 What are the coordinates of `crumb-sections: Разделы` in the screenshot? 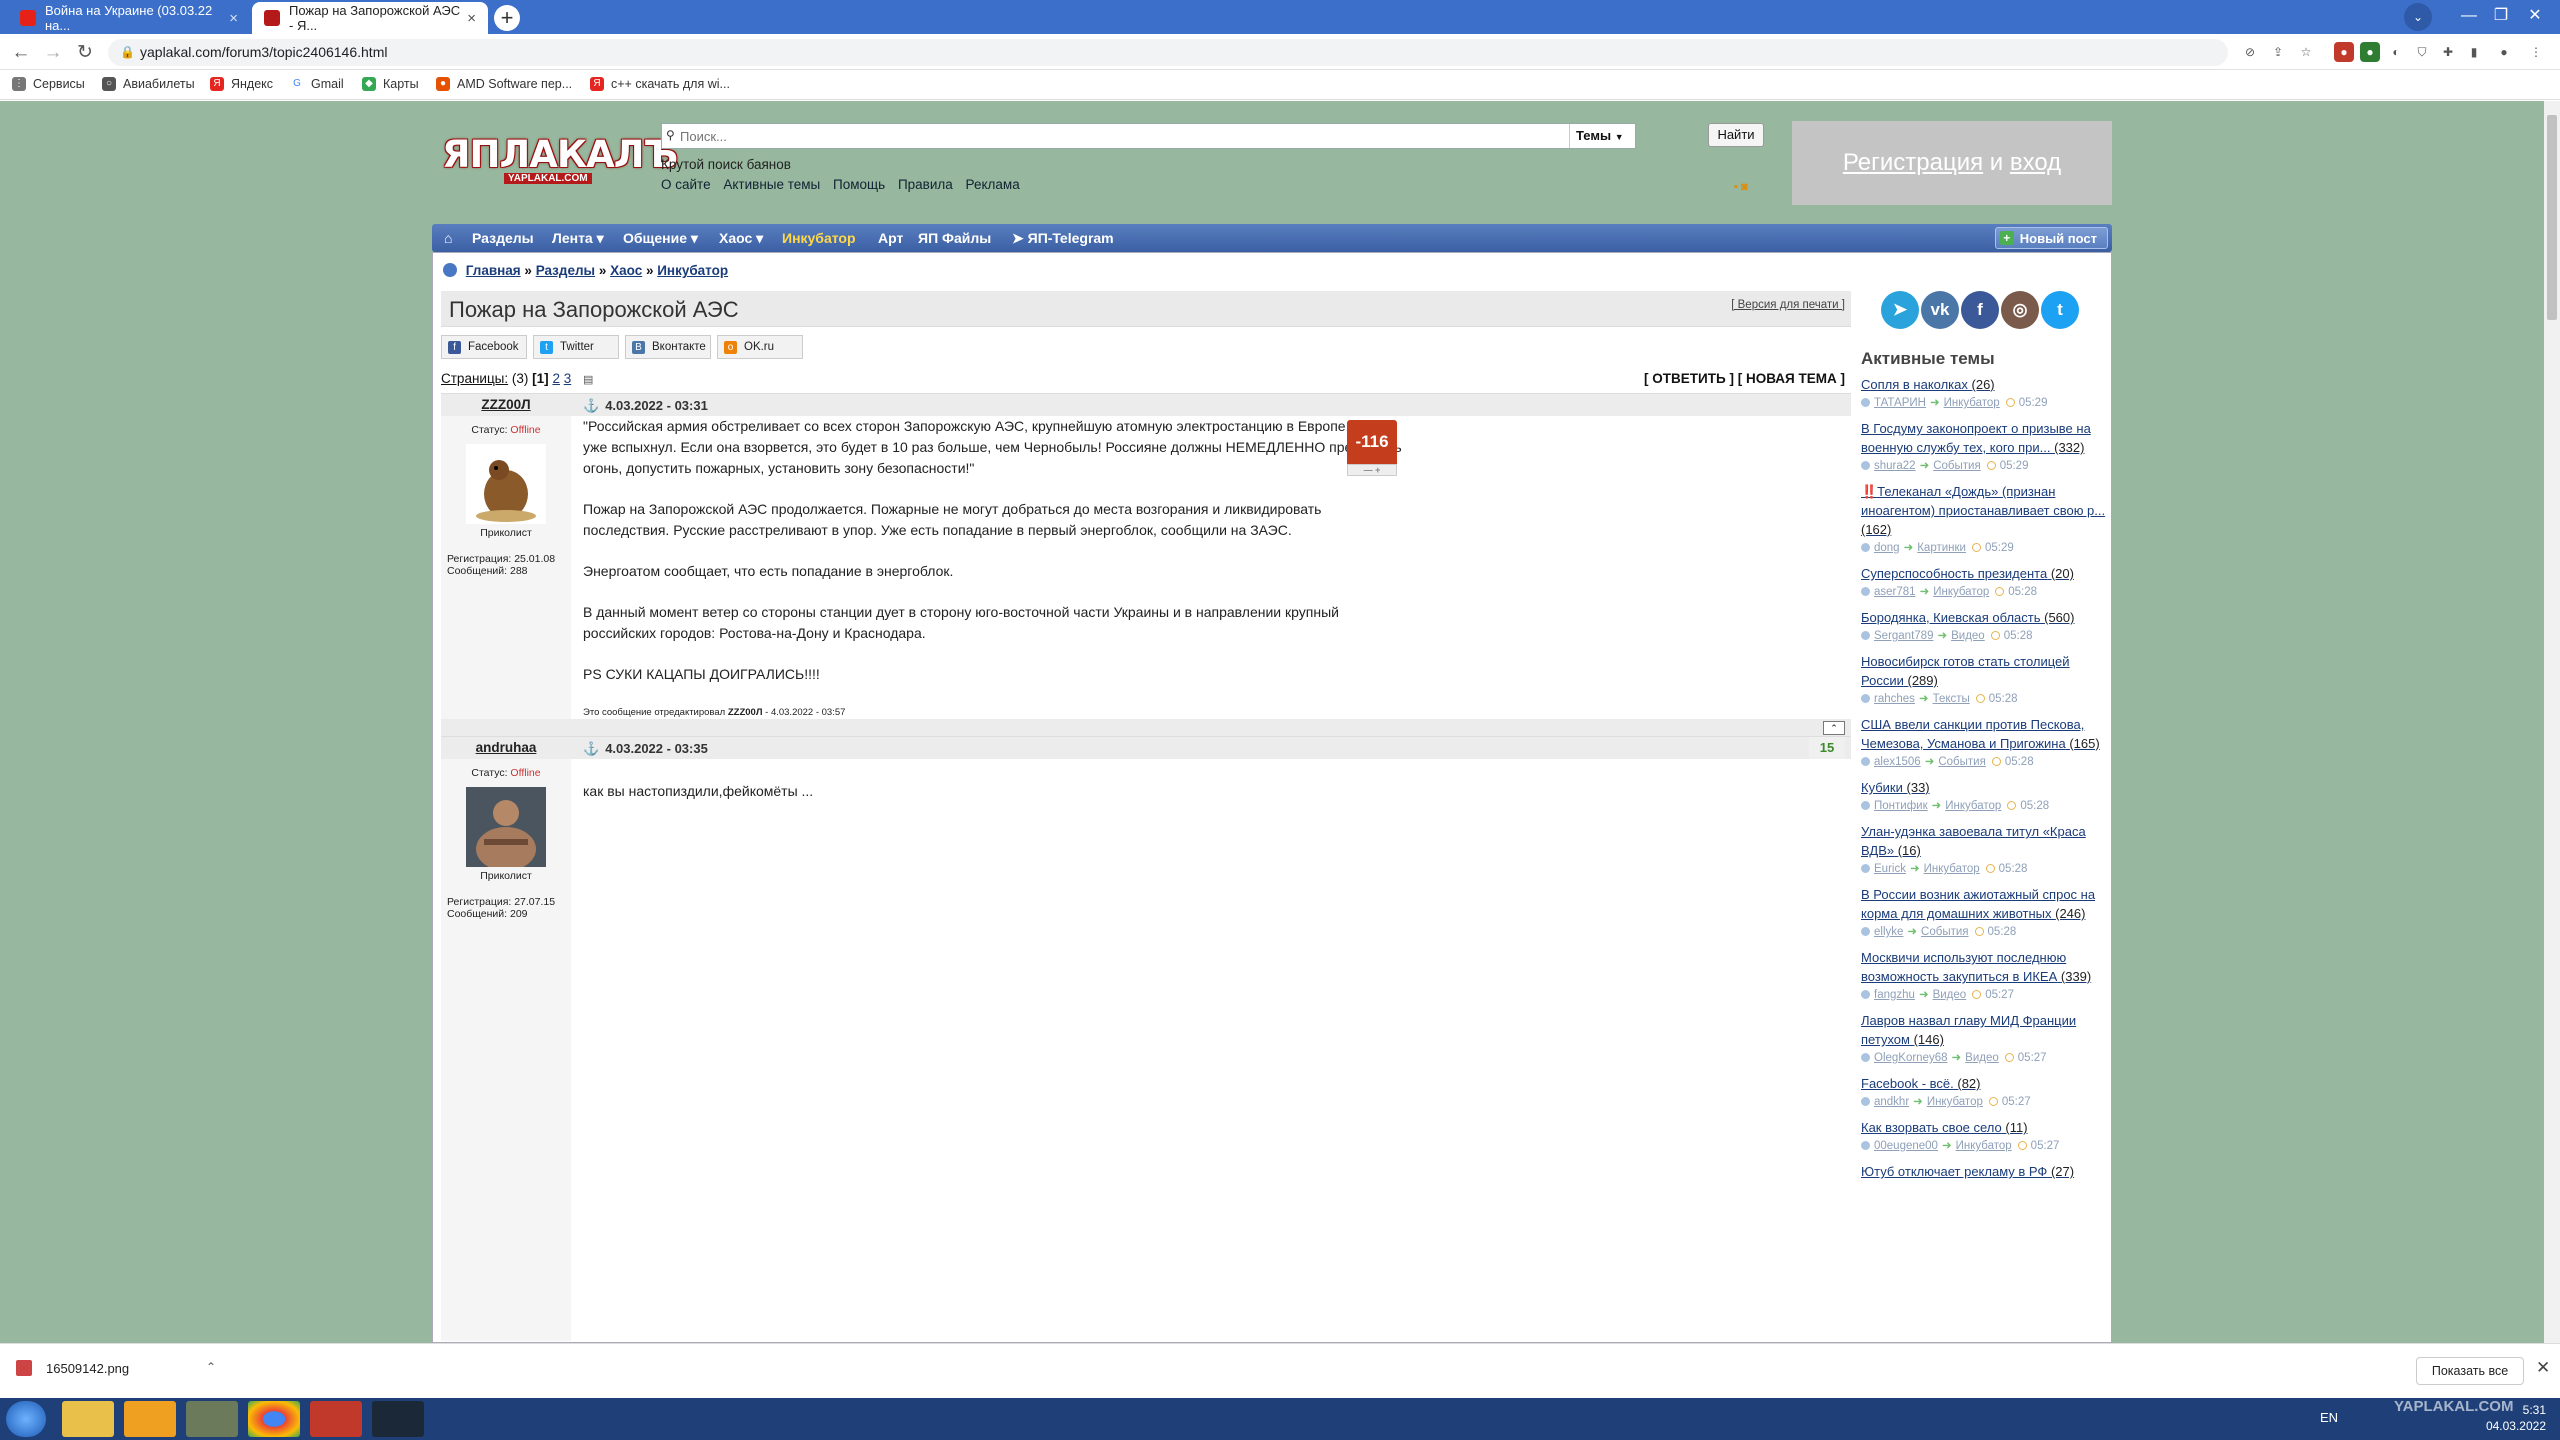 It's located at (565, 270).